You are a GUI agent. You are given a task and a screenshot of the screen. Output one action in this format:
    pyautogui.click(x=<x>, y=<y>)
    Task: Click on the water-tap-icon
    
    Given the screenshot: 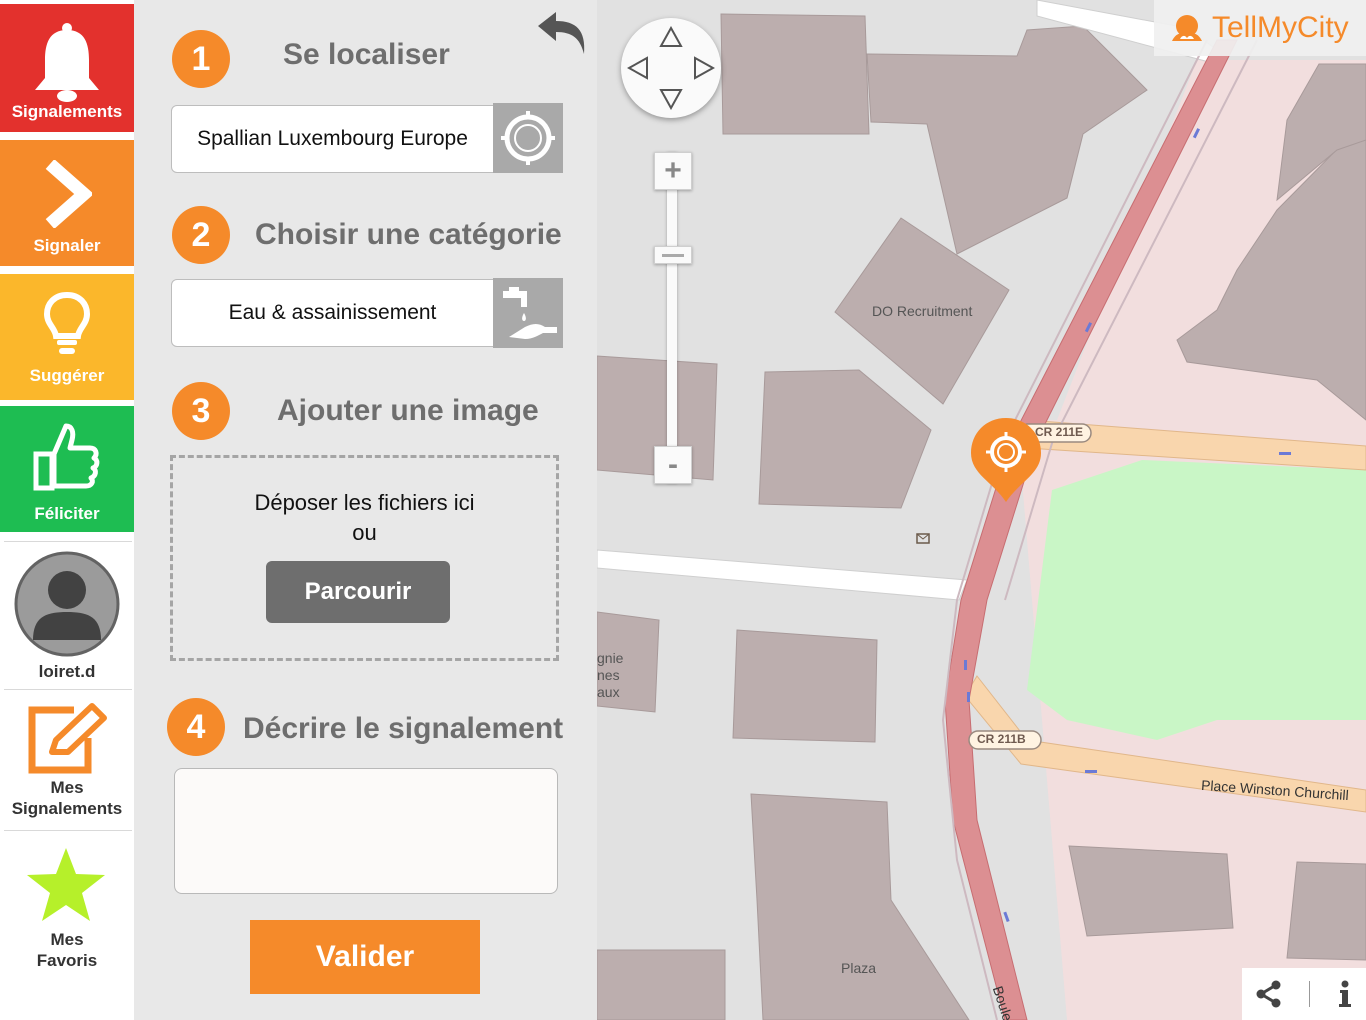 What is the action you would take?
    pyautogui.click(x=530, y=313)
    